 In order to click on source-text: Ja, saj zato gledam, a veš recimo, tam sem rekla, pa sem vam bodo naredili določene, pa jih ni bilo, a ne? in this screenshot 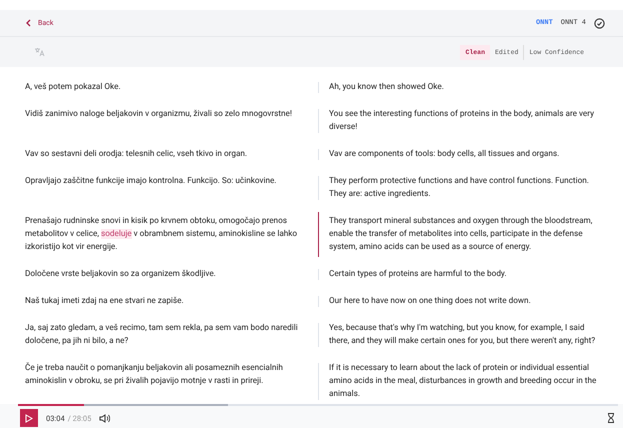, I will do `click(162, 335)`.